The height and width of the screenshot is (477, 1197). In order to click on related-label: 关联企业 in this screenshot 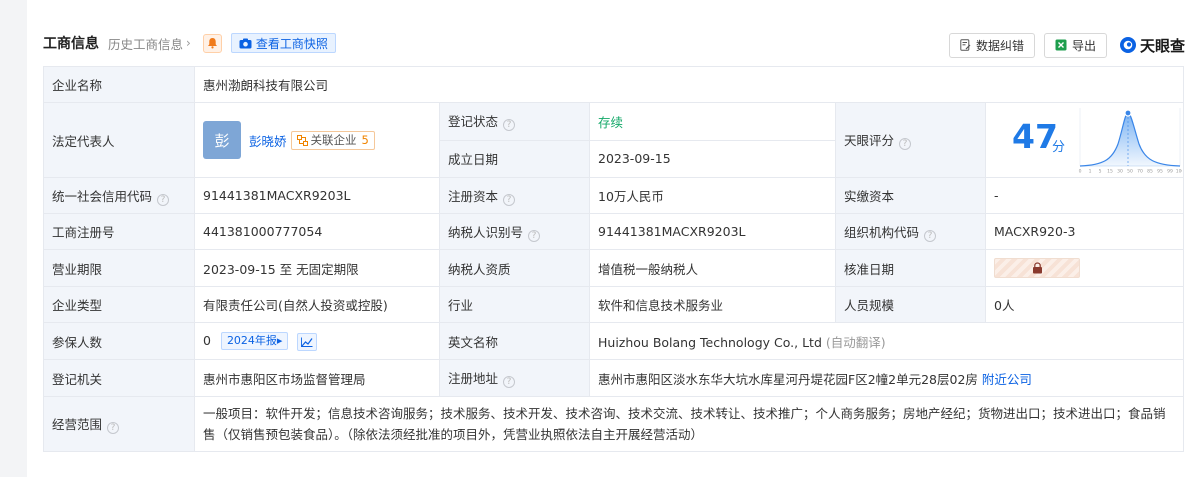, I will do `click(333, 140)`.